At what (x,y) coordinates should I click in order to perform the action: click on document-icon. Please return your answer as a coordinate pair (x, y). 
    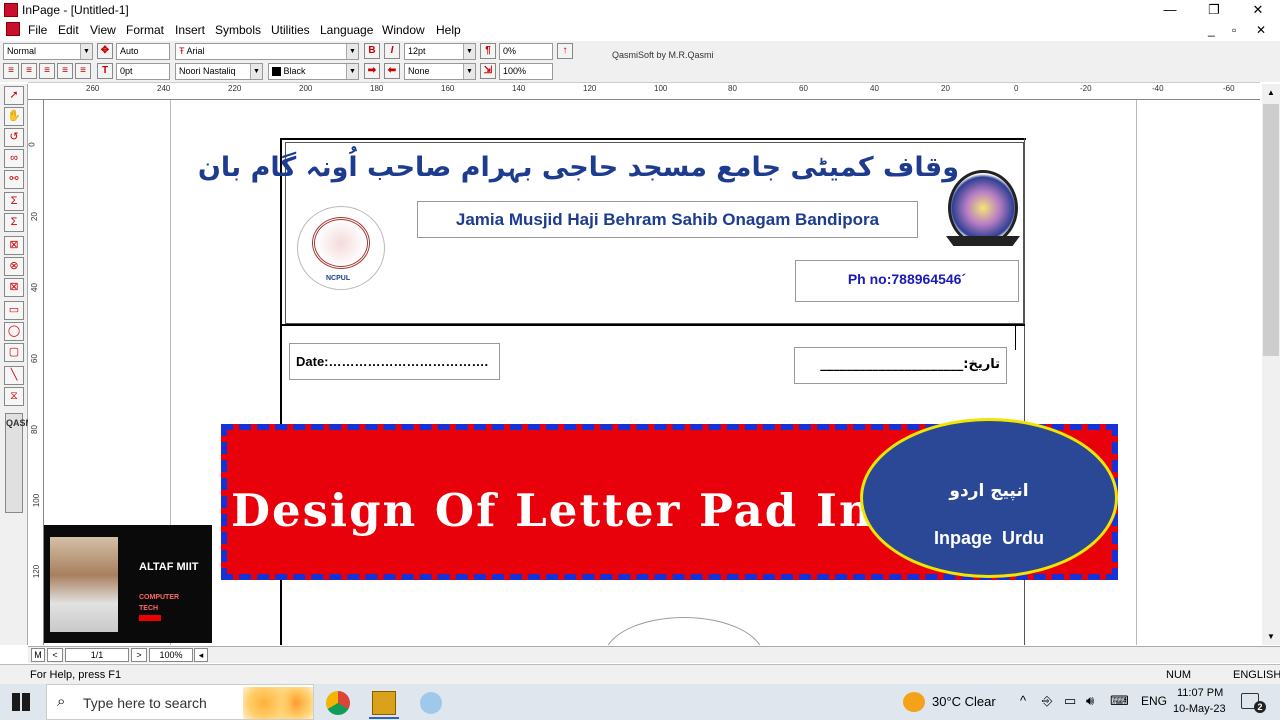
    Looking at the image, I should click on (13, 29).